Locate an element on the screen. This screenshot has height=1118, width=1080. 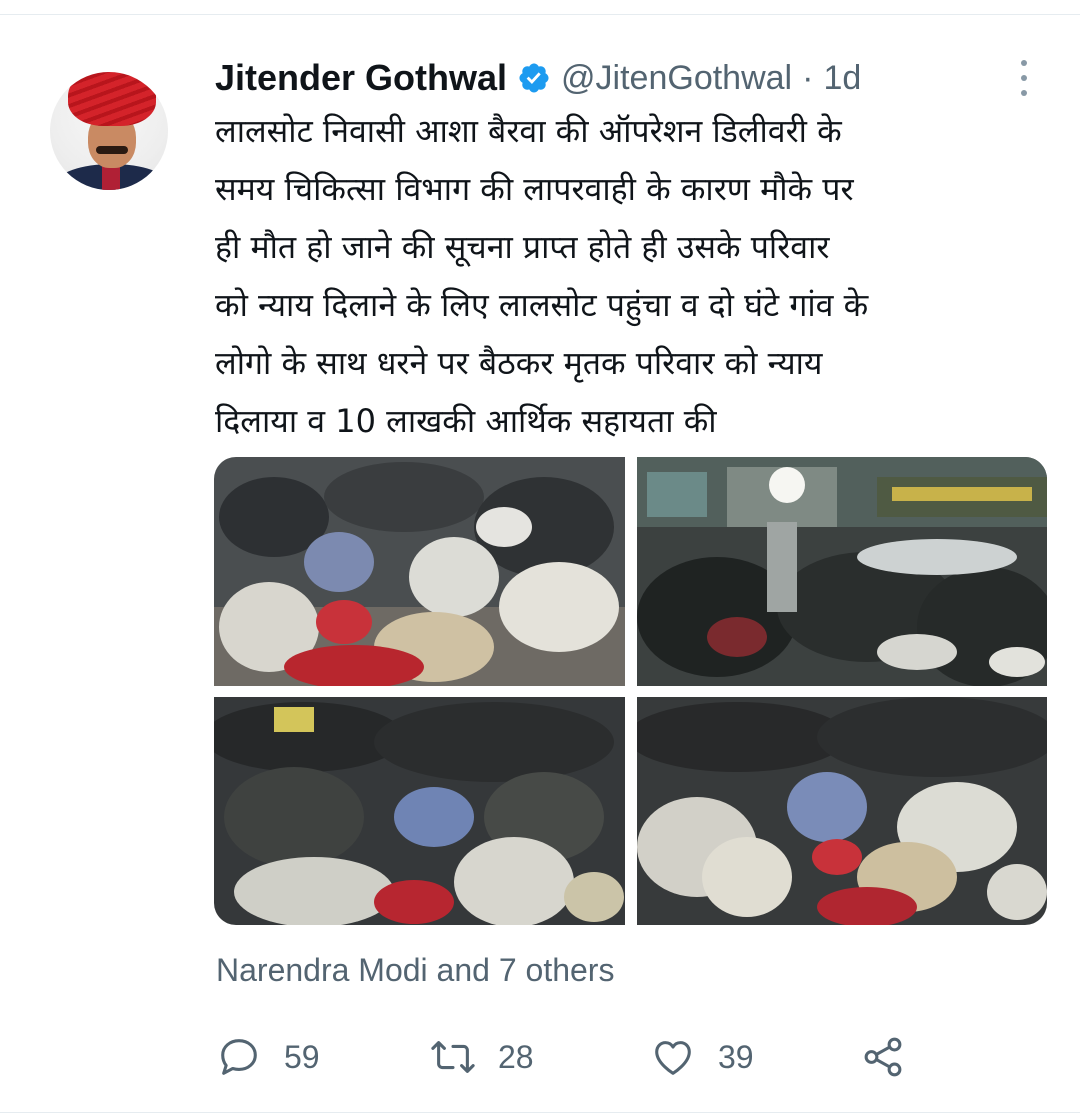
tweet-text-line: दिलाया व 10 लाखकी आर्थिक सहायता की is located at coordinates (466, 421).